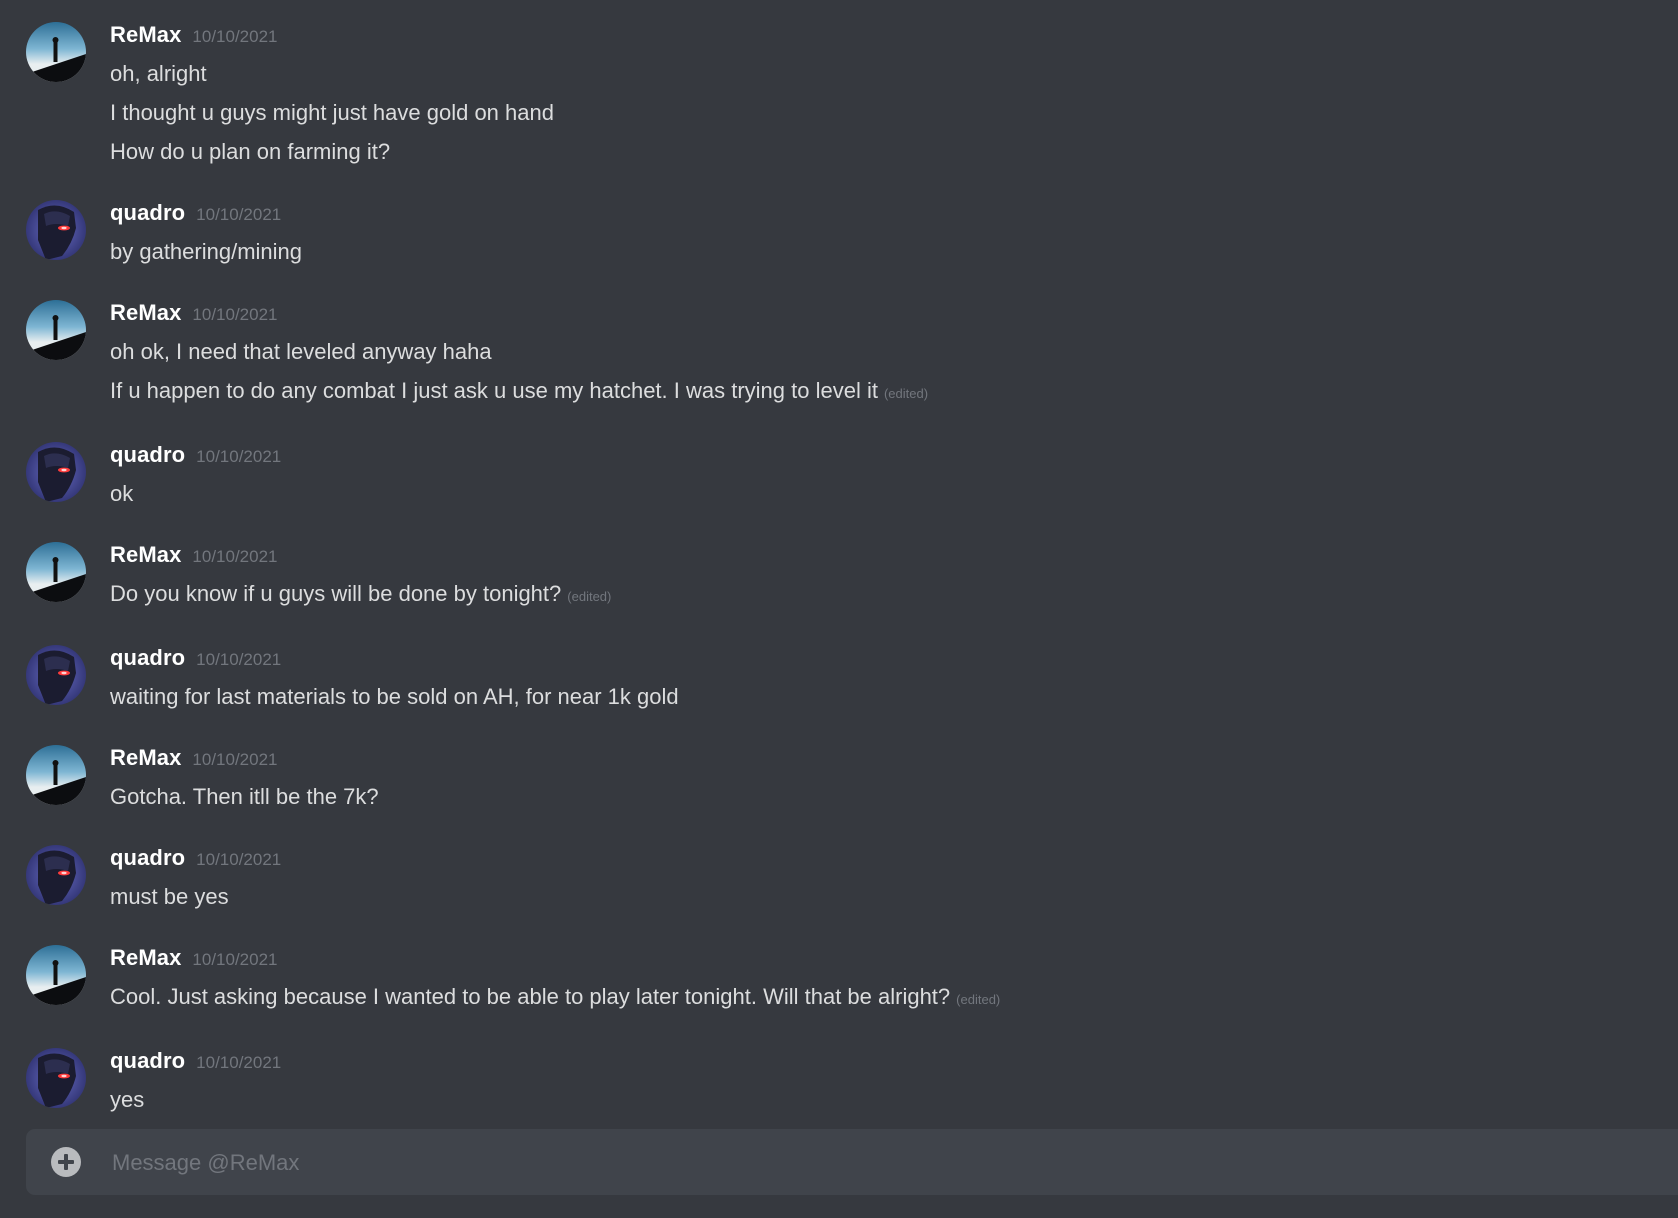 This screenshot has width=1678, height=1218. I want to click on message-input, so click(862, 1163).